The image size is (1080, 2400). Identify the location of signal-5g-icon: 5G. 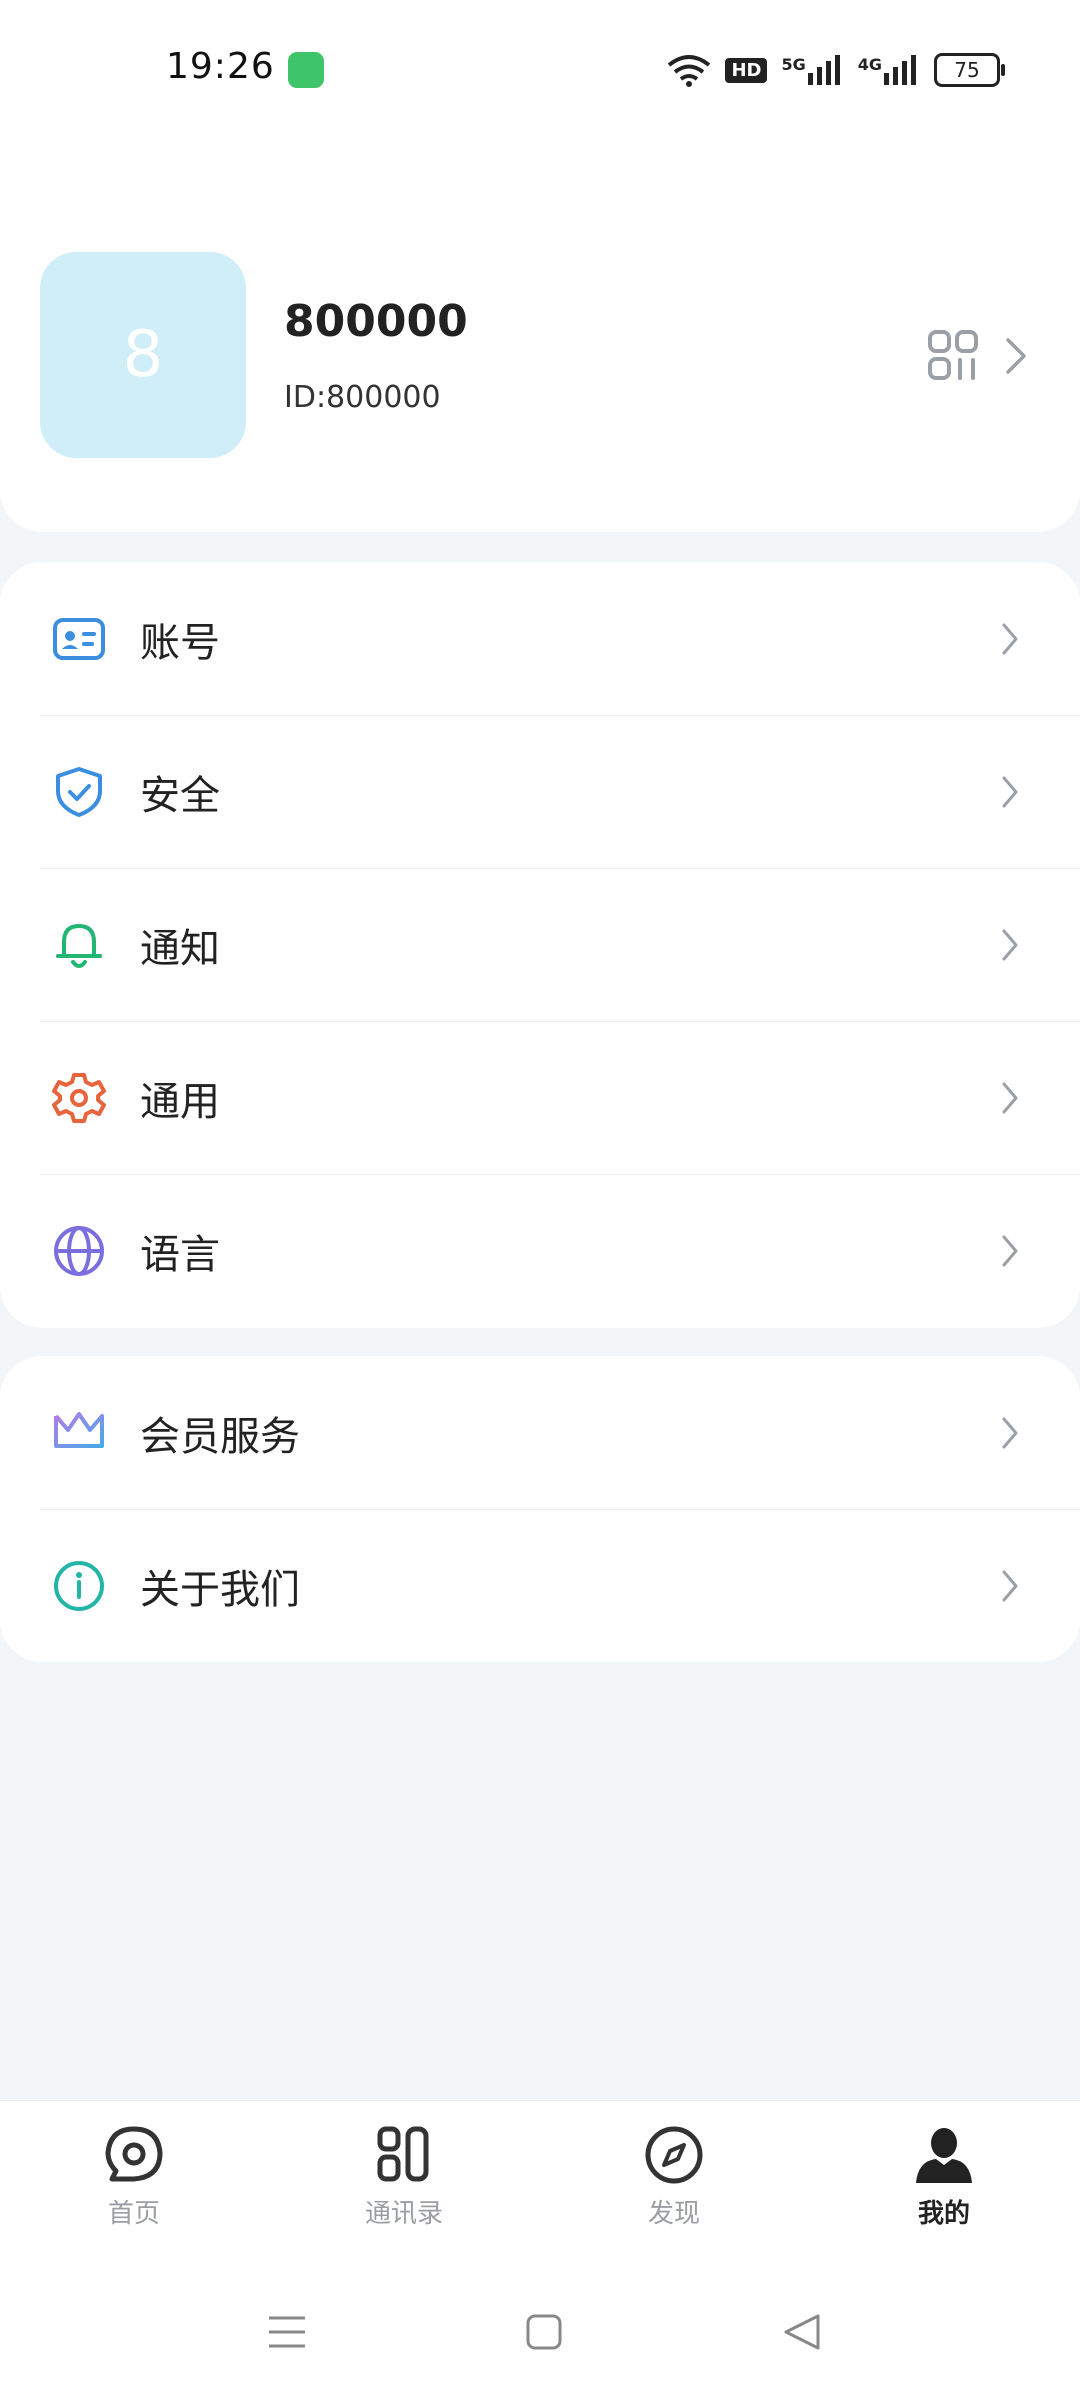
(812, 70).